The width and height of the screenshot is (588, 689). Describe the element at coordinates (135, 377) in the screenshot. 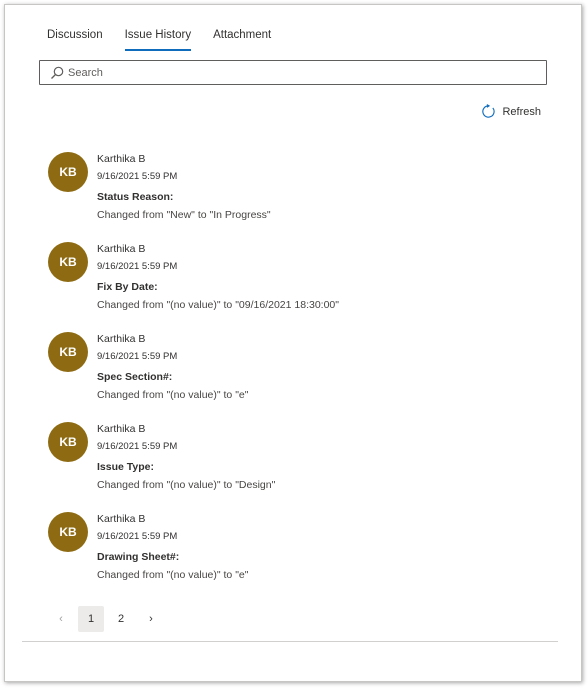

I see `changed-field: Spec Section#:` at that location.